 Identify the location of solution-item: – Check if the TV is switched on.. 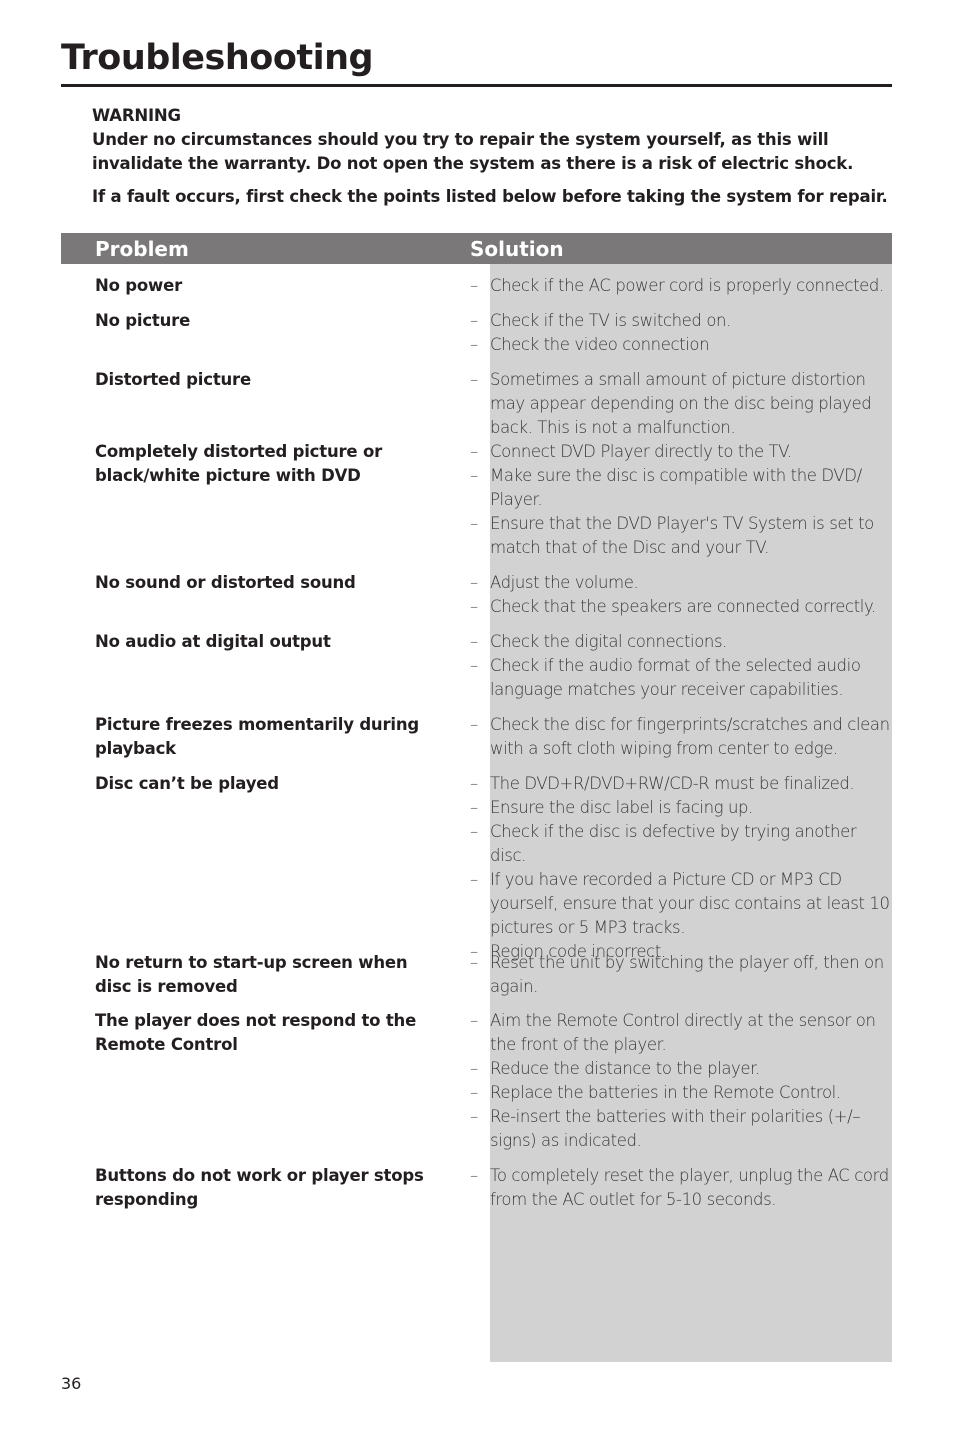
(682, 321).